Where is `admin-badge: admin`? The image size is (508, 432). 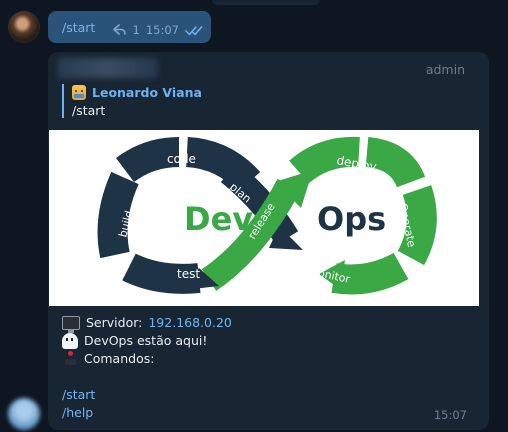 admin-badge: admin is located at coordinates (445, 69).